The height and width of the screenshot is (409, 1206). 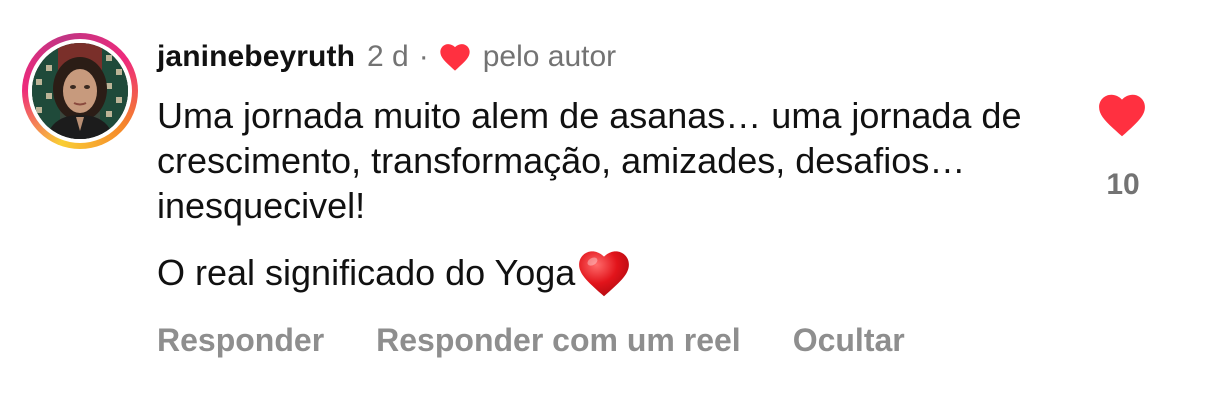 What do you see at coordinates (558, 340) in the screenshot?
I see `reply-with-reel-button: Responder com um reel` at bounding box center [558, 340].